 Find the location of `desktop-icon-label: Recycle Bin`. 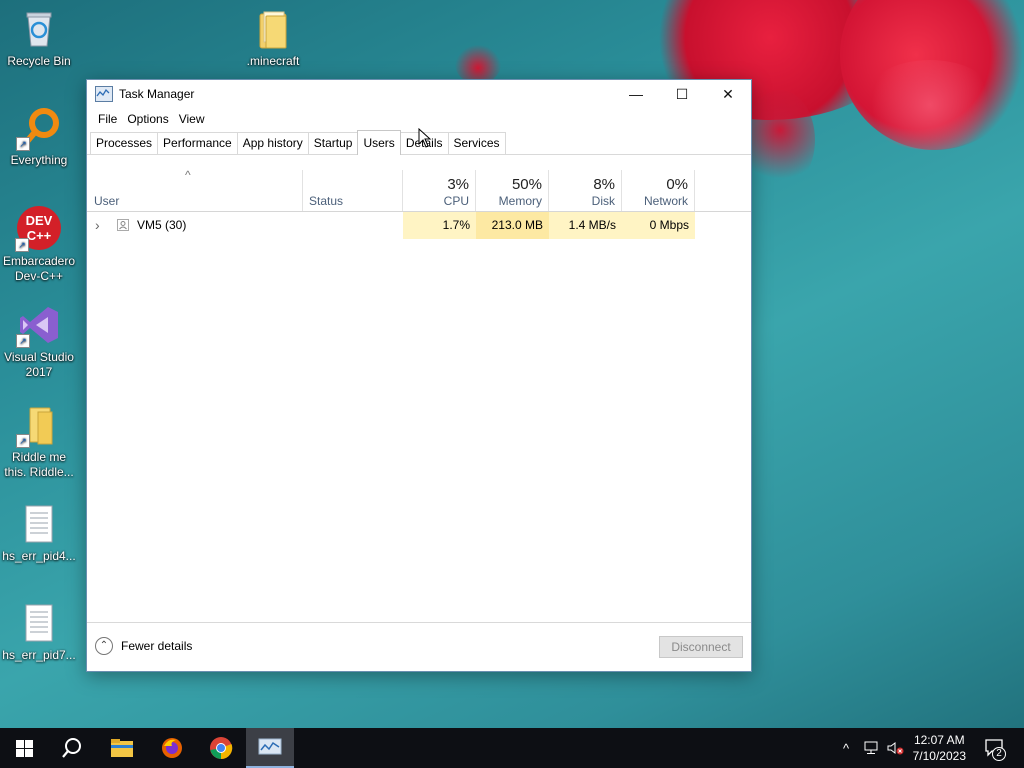

desktop-icon-label: Recycle Bin is located at coordinates (39, 61).